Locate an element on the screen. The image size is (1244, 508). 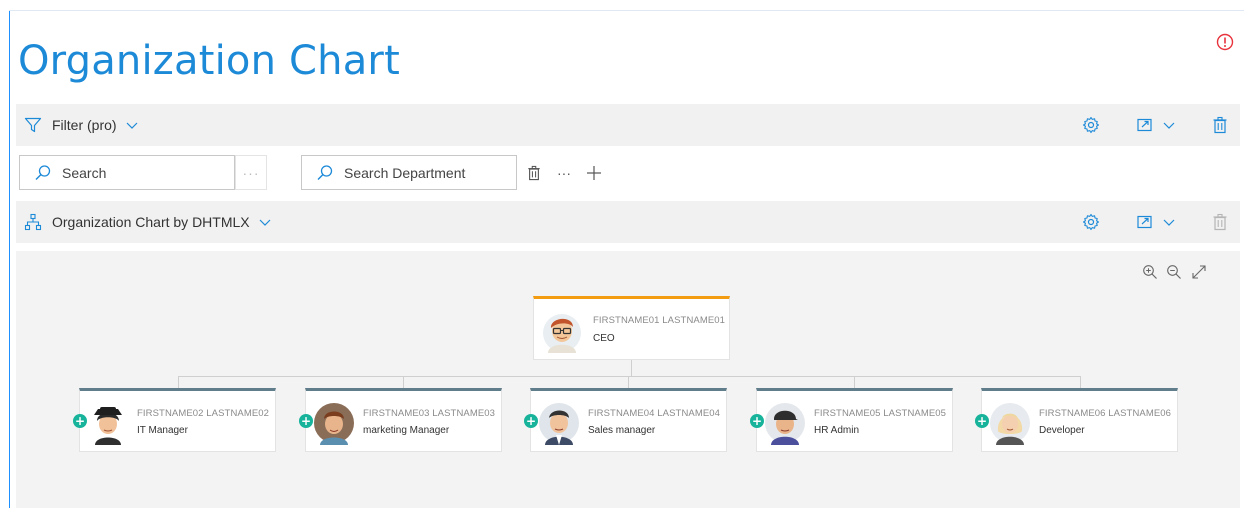
filter-toggle: Filter (pro) is located at coordinates (77, 125).